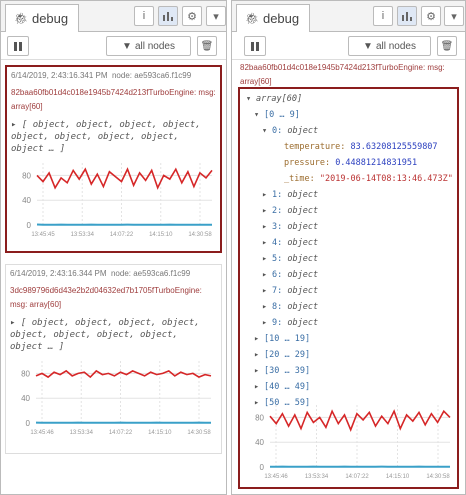 The width and height of the screenshot is (466, 495). What do you see at coordinates (348, 115) in the screenshot?
I see `tree-group: ▾ [0 … 9]` at bounding box center [348, 115].